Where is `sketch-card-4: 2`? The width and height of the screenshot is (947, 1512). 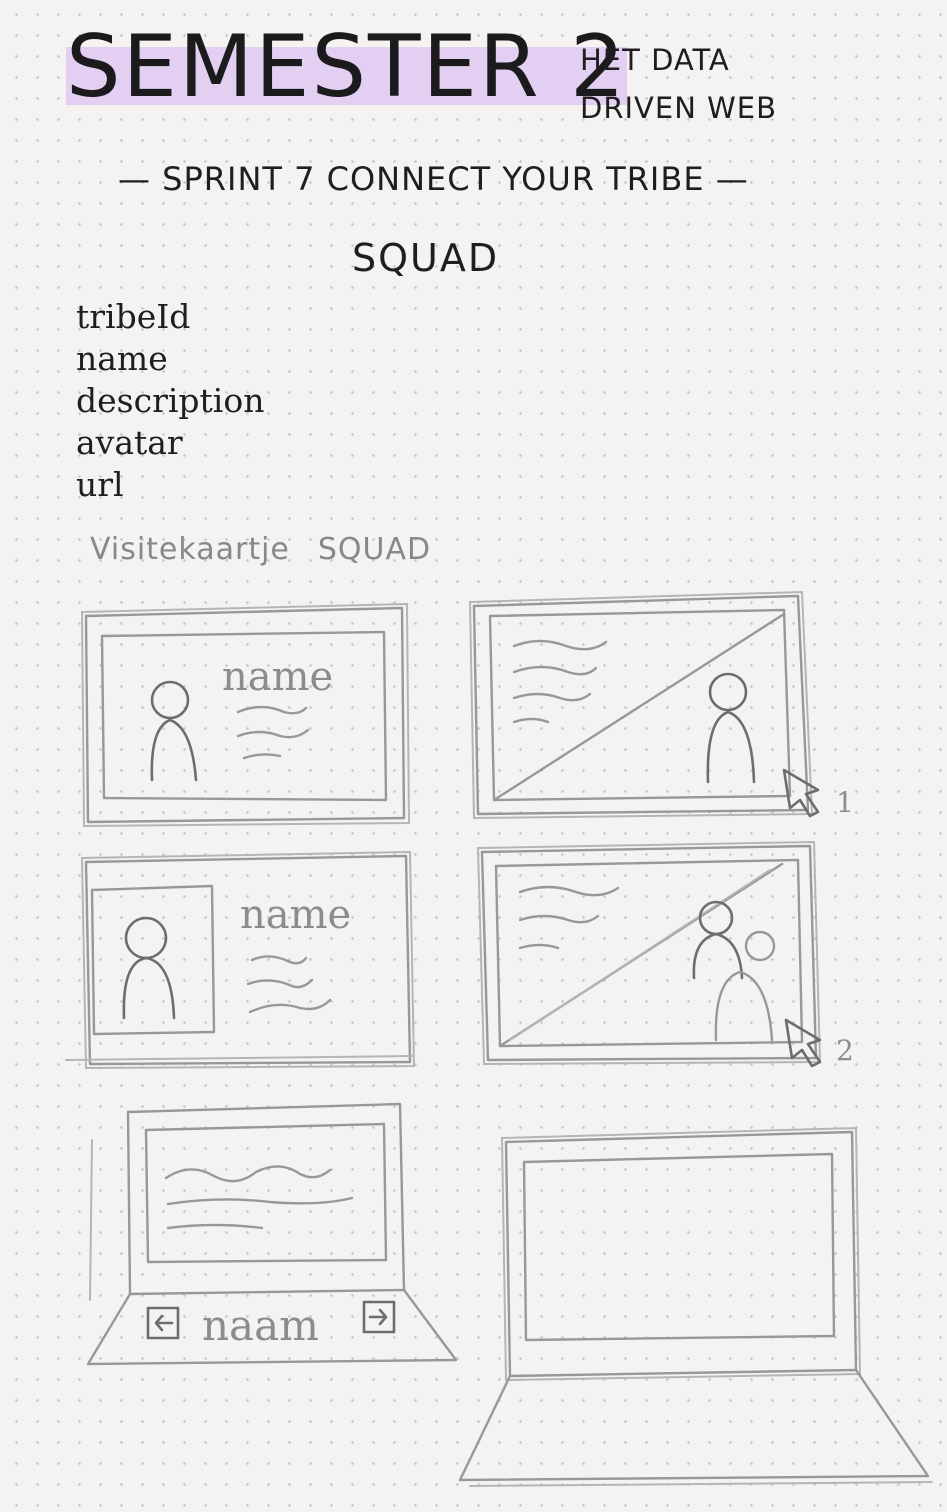 sketch-card-4: 2 is located at coordinates (665, 954).